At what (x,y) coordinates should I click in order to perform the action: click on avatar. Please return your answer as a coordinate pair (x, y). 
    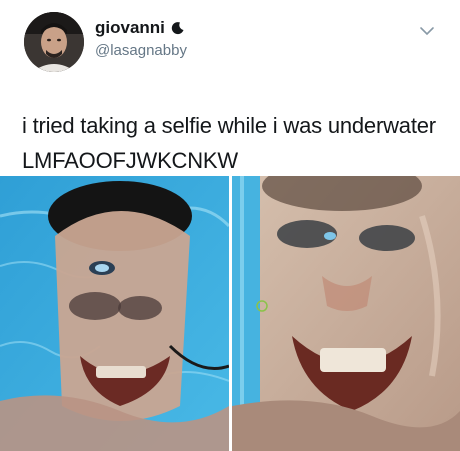
    Looking at the image, I should click on (54, 42).